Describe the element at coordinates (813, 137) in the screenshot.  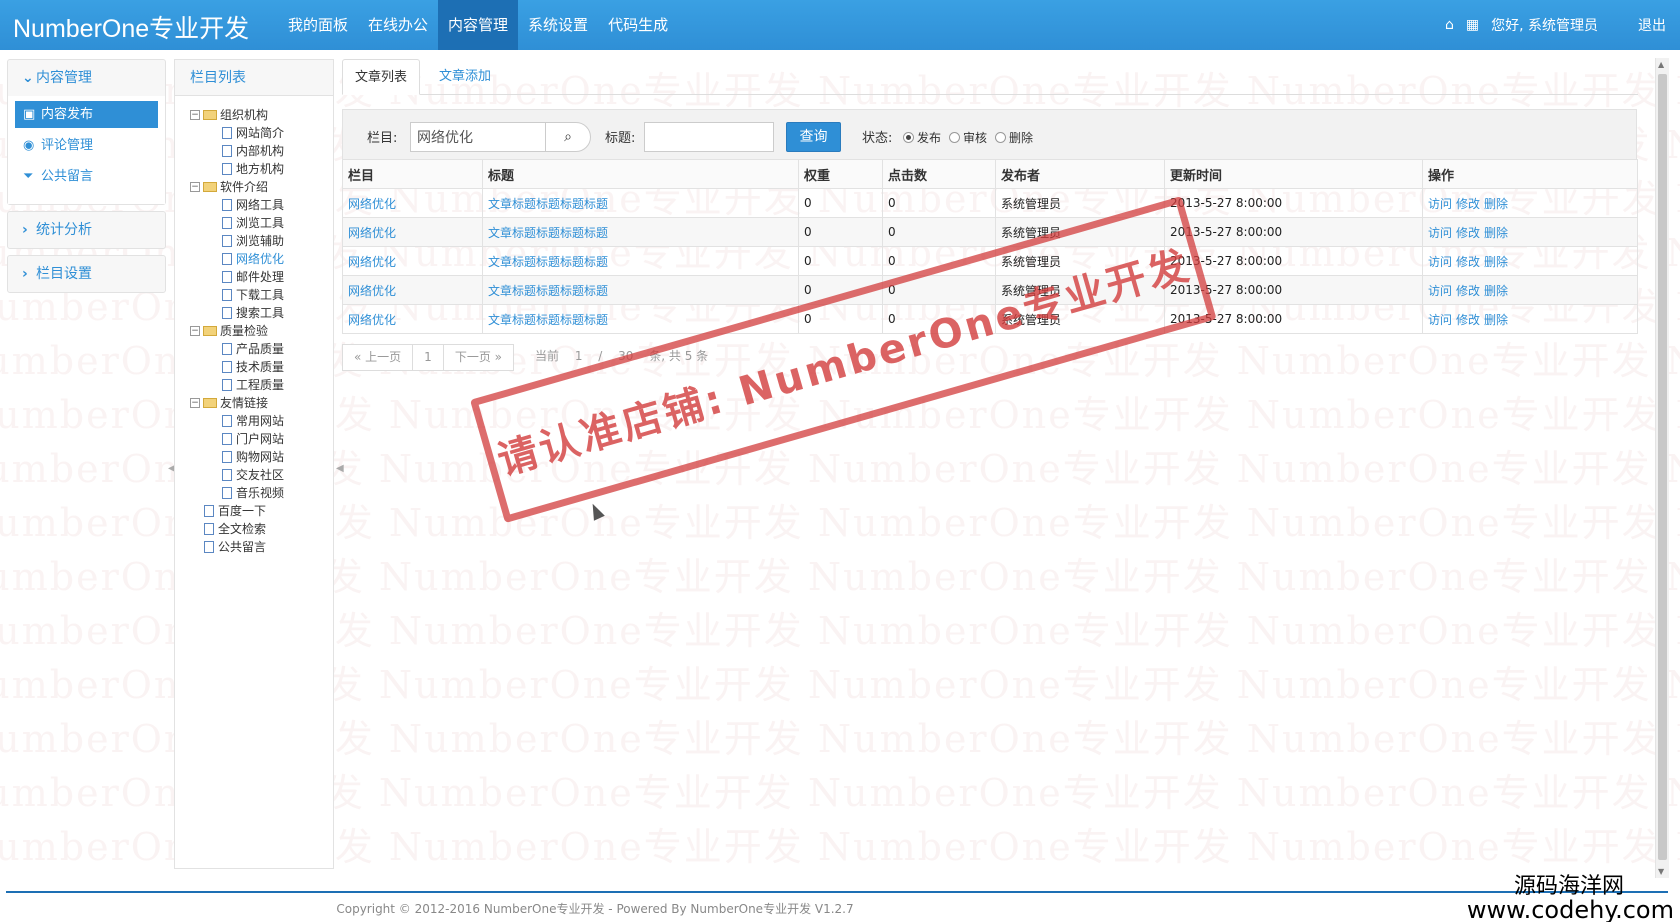
I see `query-button: 查询` at that location.